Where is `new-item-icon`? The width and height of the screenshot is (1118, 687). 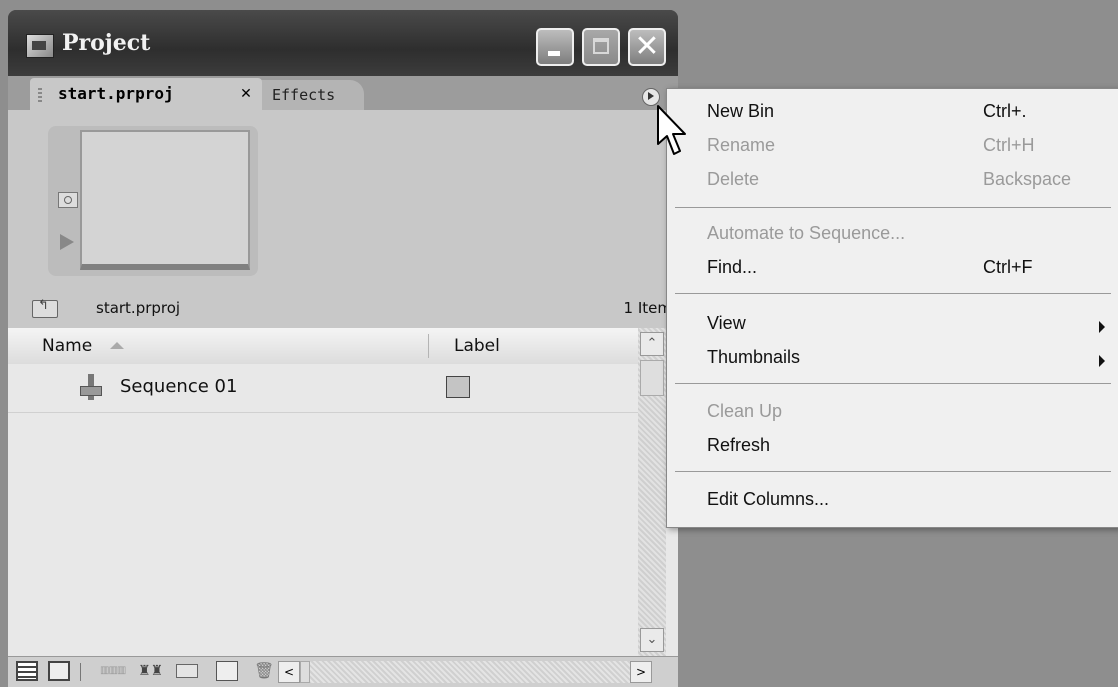 new-item-icon is located at coordinates (227, 671).